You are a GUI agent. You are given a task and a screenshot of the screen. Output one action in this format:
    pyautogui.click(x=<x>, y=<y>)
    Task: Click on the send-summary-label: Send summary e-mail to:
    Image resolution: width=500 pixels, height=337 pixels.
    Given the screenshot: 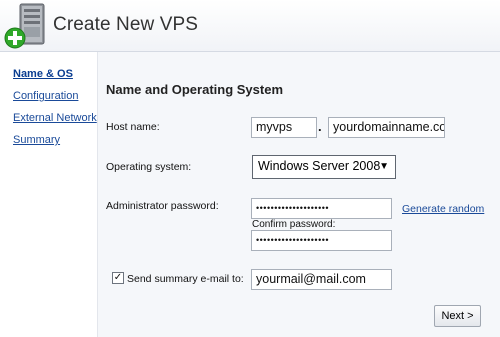 What is the action you would take?
    pyautogui.click(x=185, y=279)
    